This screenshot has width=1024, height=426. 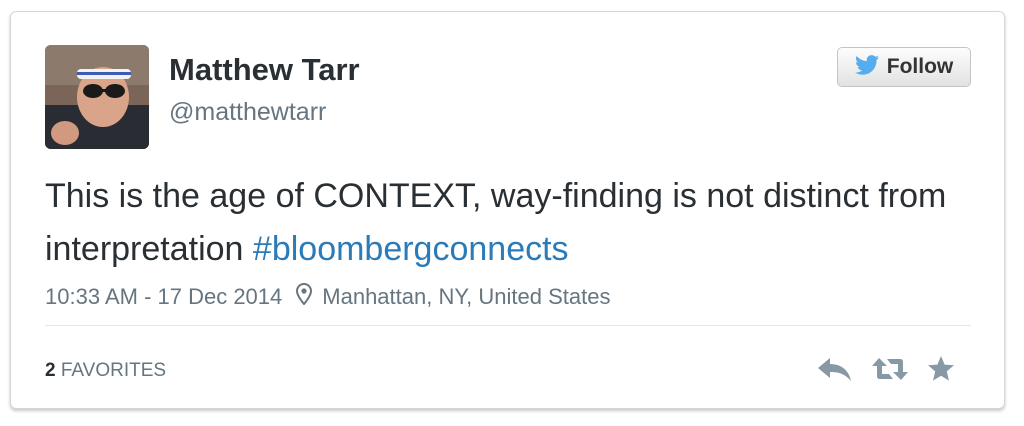 I want to click on timestamp: 10:33 AM - 17 Dec 2014, so click(x=163, y=297).